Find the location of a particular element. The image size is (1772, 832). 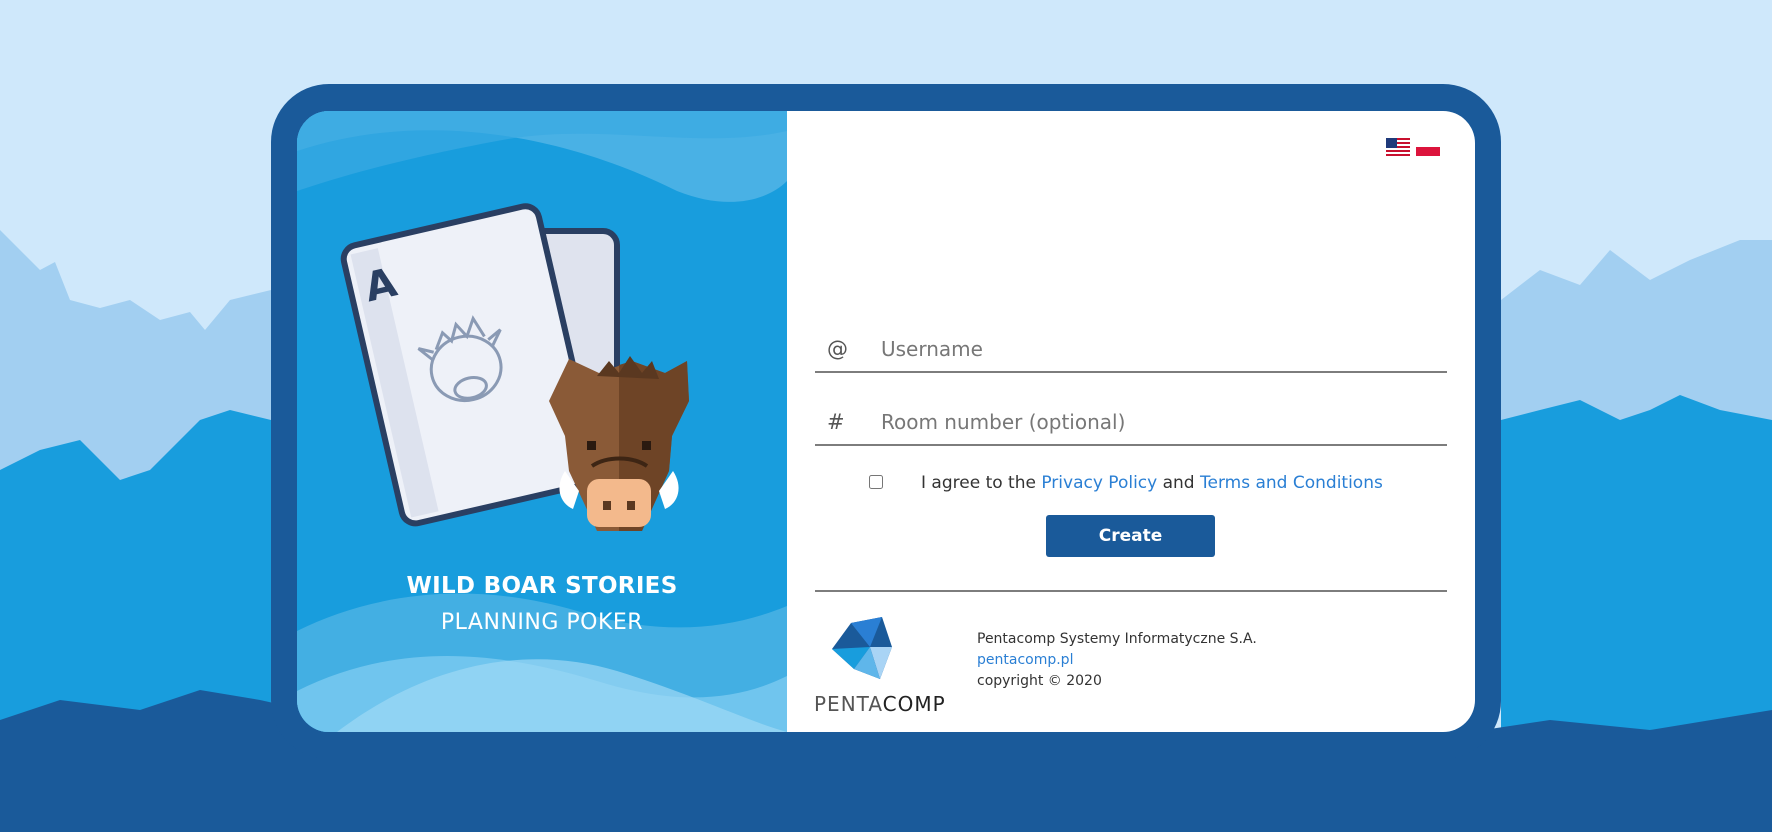

room-number-input is located at coordinates (1161, 422).